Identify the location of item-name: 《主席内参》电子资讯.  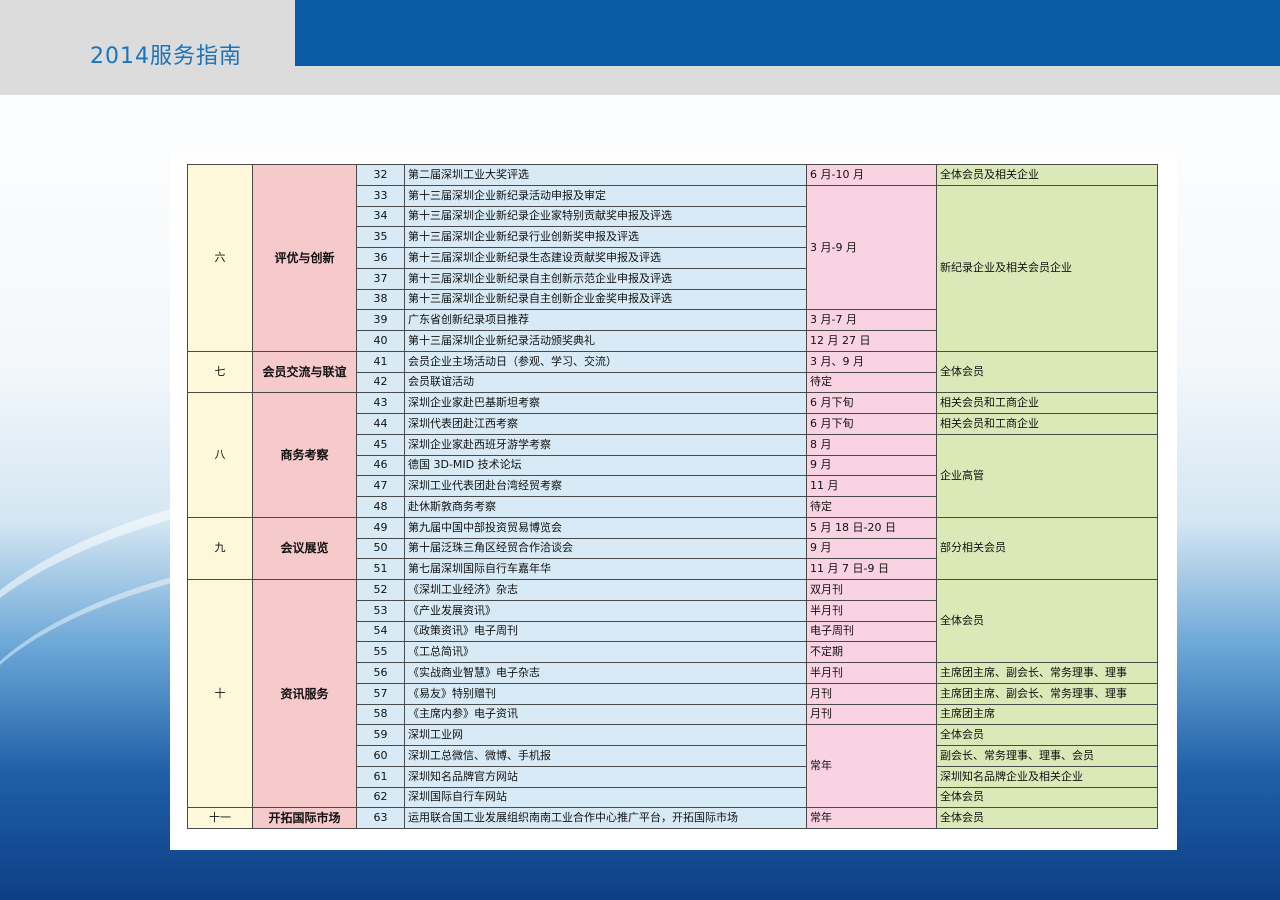
(605, 714).